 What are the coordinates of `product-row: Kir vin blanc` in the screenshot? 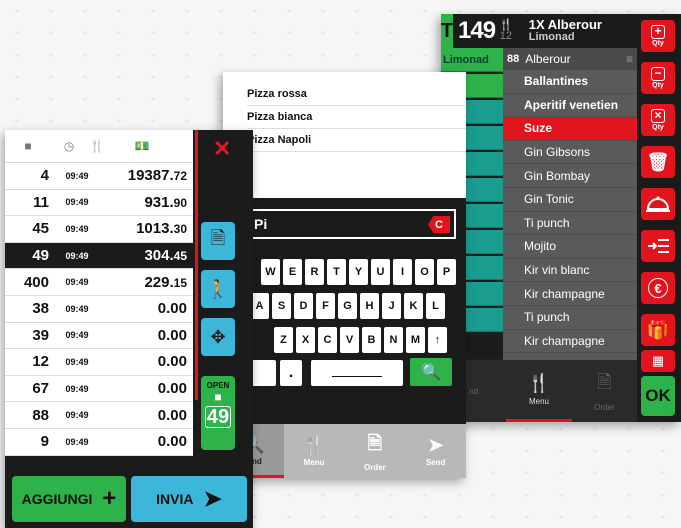 It's located at (570, 271).